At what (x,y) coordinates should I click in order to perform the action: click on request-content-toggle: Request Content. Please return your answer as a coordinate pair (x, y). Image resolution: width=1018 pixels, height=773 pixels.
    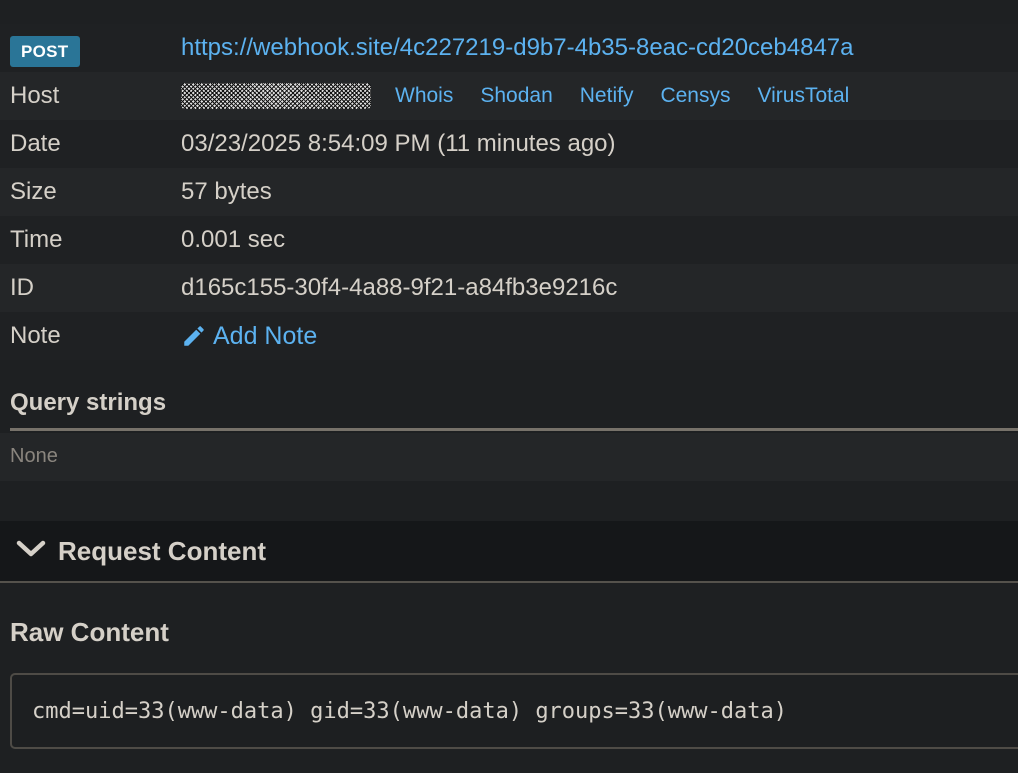
    Looking at the image, I should click on (509, 552).